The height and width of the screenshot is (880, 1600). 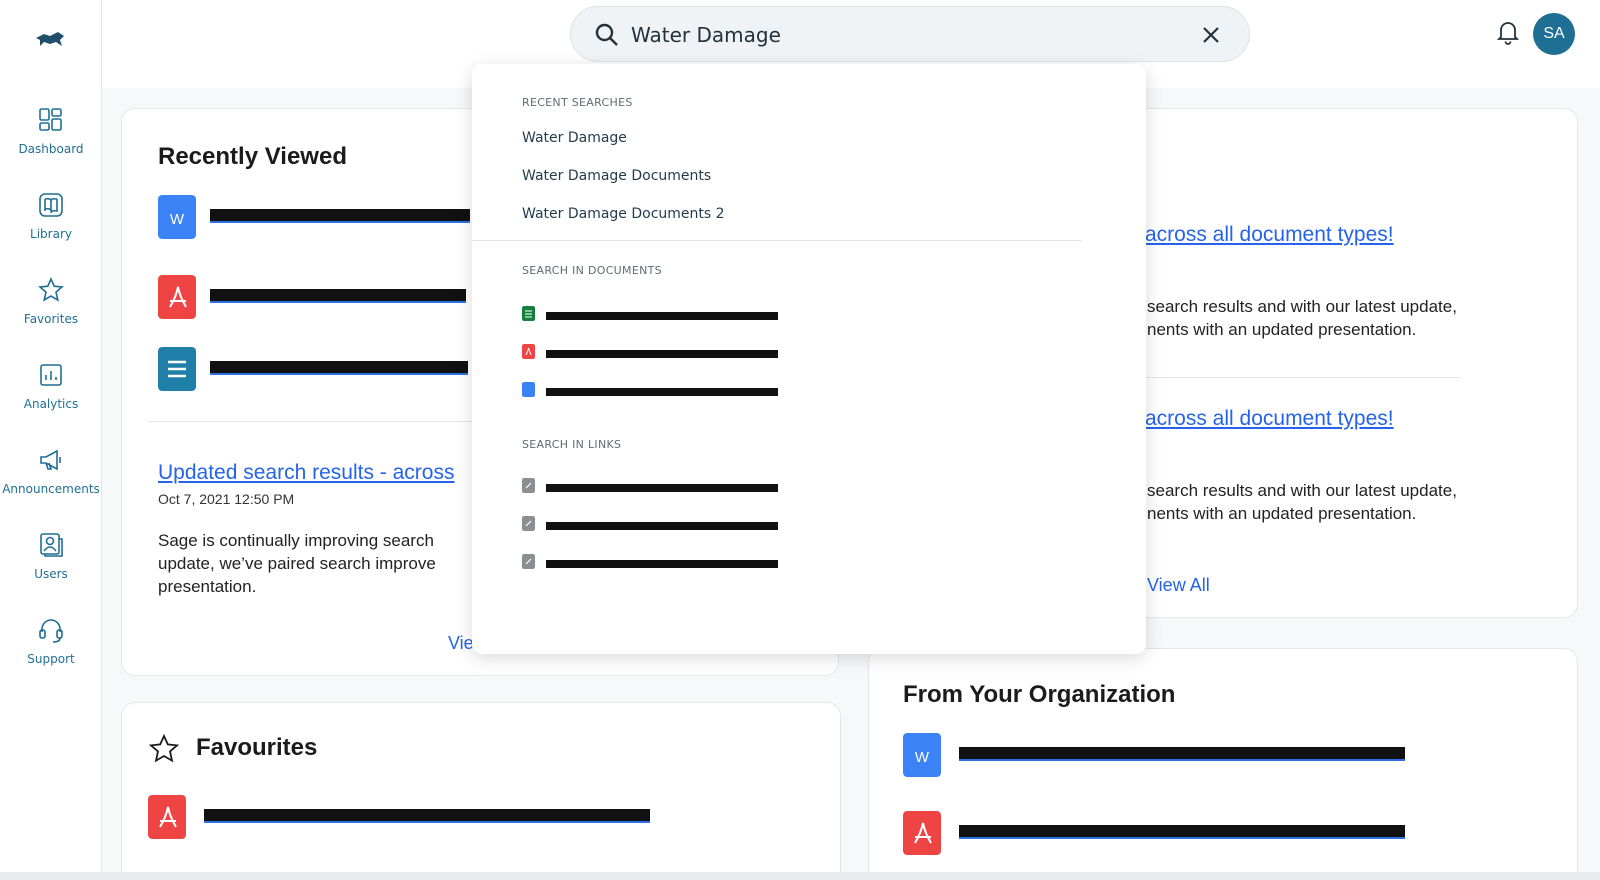 I want to click on headset-icon, so click(x=51, y=631).